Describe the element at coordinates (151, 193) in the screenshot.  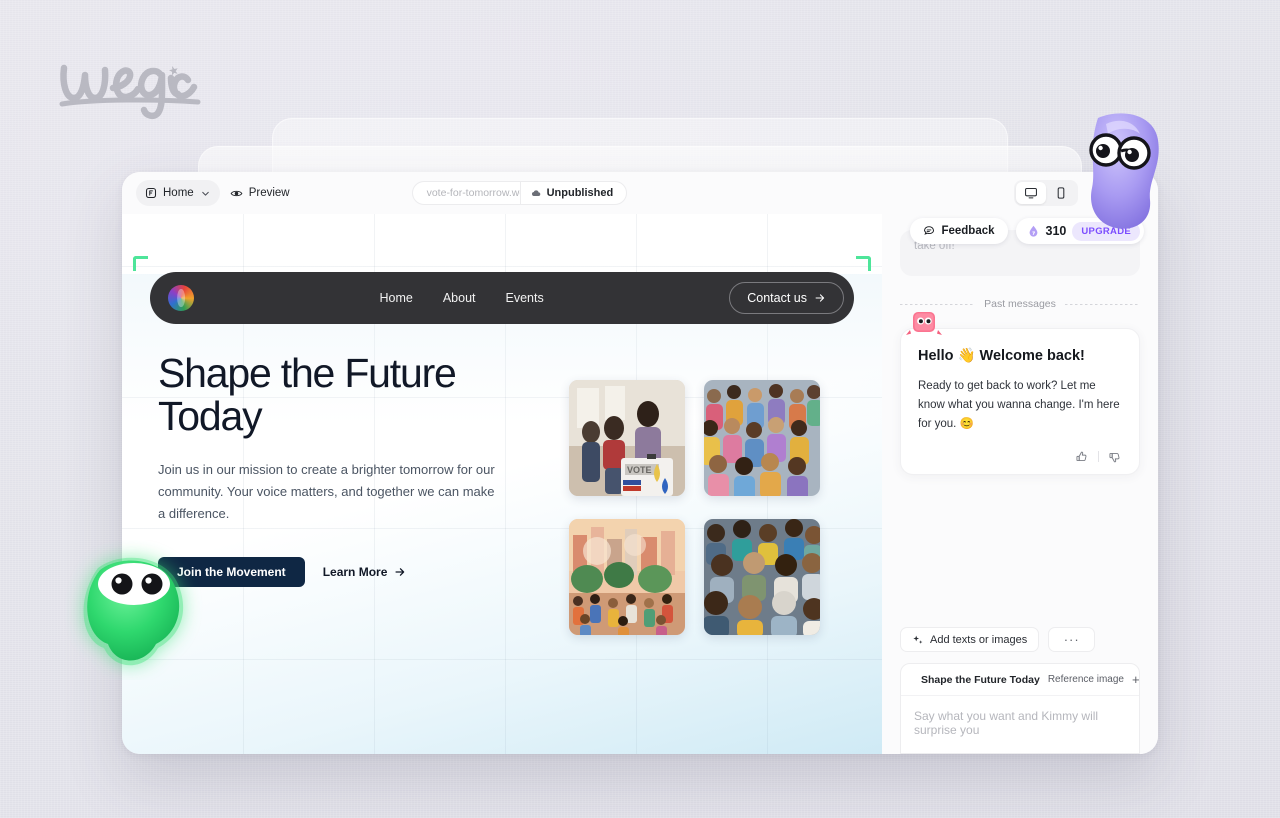
I see `frame-icon` at that location.